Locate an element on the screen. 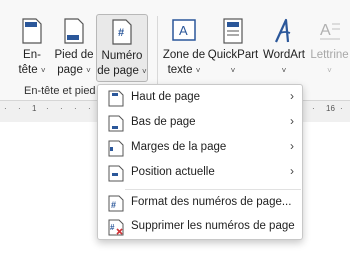  wordart-chevron: ˅ is located at coordinates (284, 70).